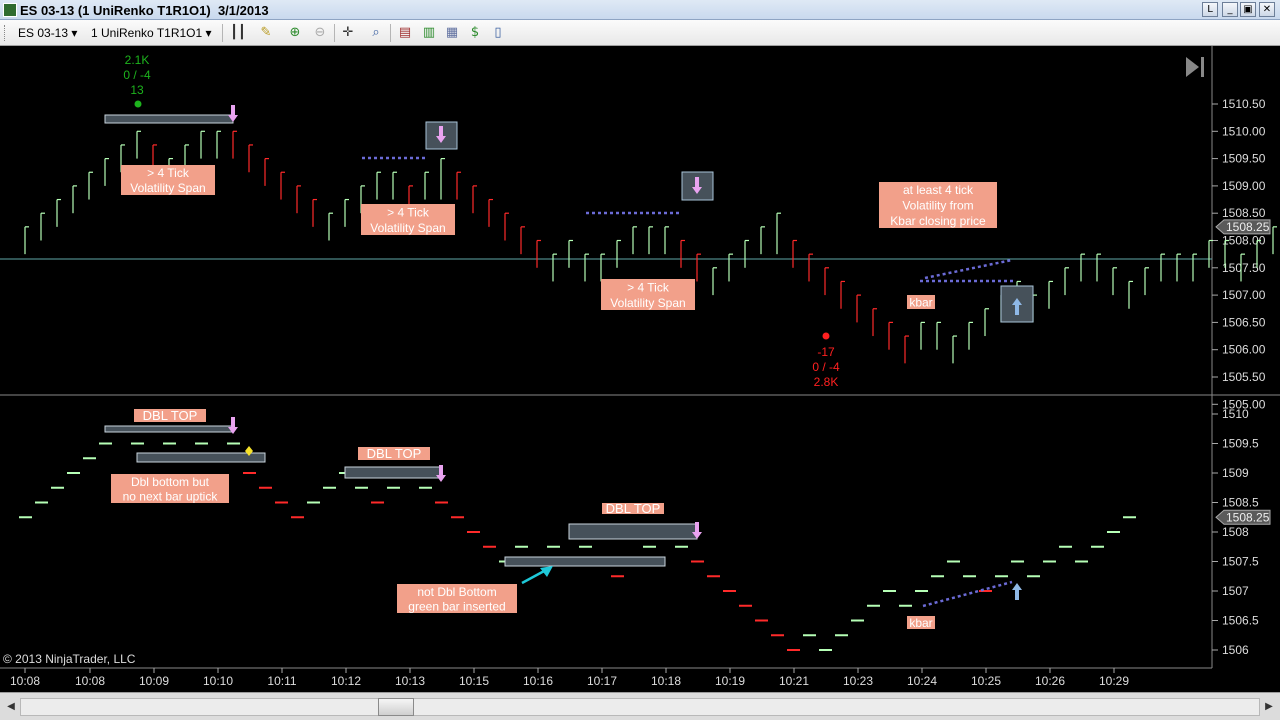 Image resolution: width=1280 pixels, height=720 pixels. Describe the element at coordinates (208, 33) in the screenshot. I see `chevron-down-icon: ▾` at that location.